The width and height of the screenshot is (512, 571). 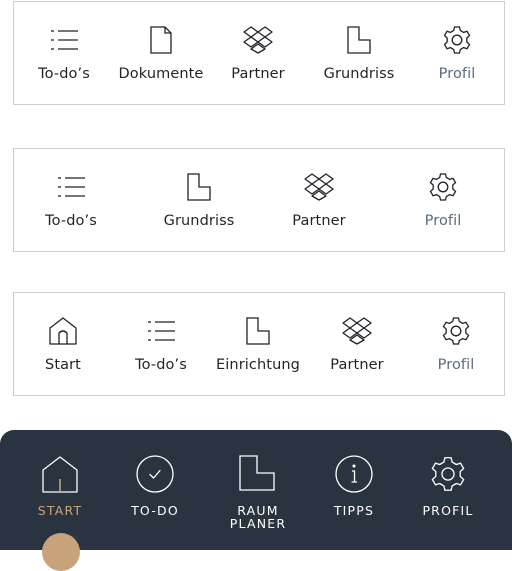 I want to click on tab-label: PROFIL, so click(x=448, y=510).